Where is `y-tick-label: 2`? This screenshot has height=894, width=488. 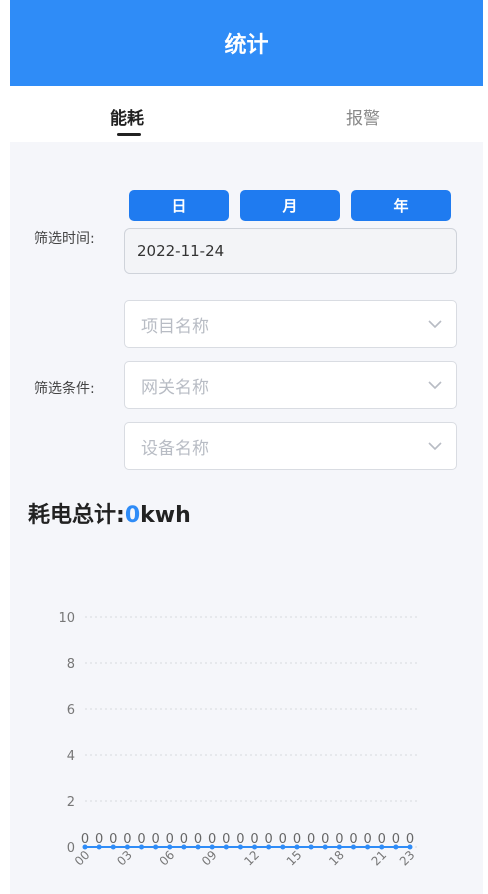
y-tick-label: 2 is located at coordinates (71, 802).